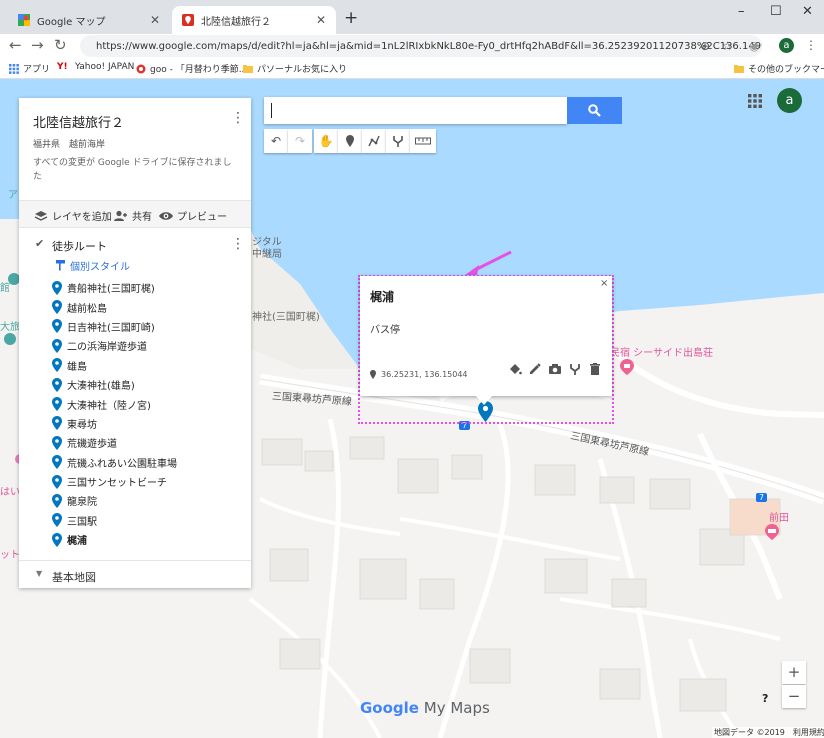 Image resolution: width=824 pixels, height=738 pixels. I want to click on window-close-button: ✕, so click(807, 11).